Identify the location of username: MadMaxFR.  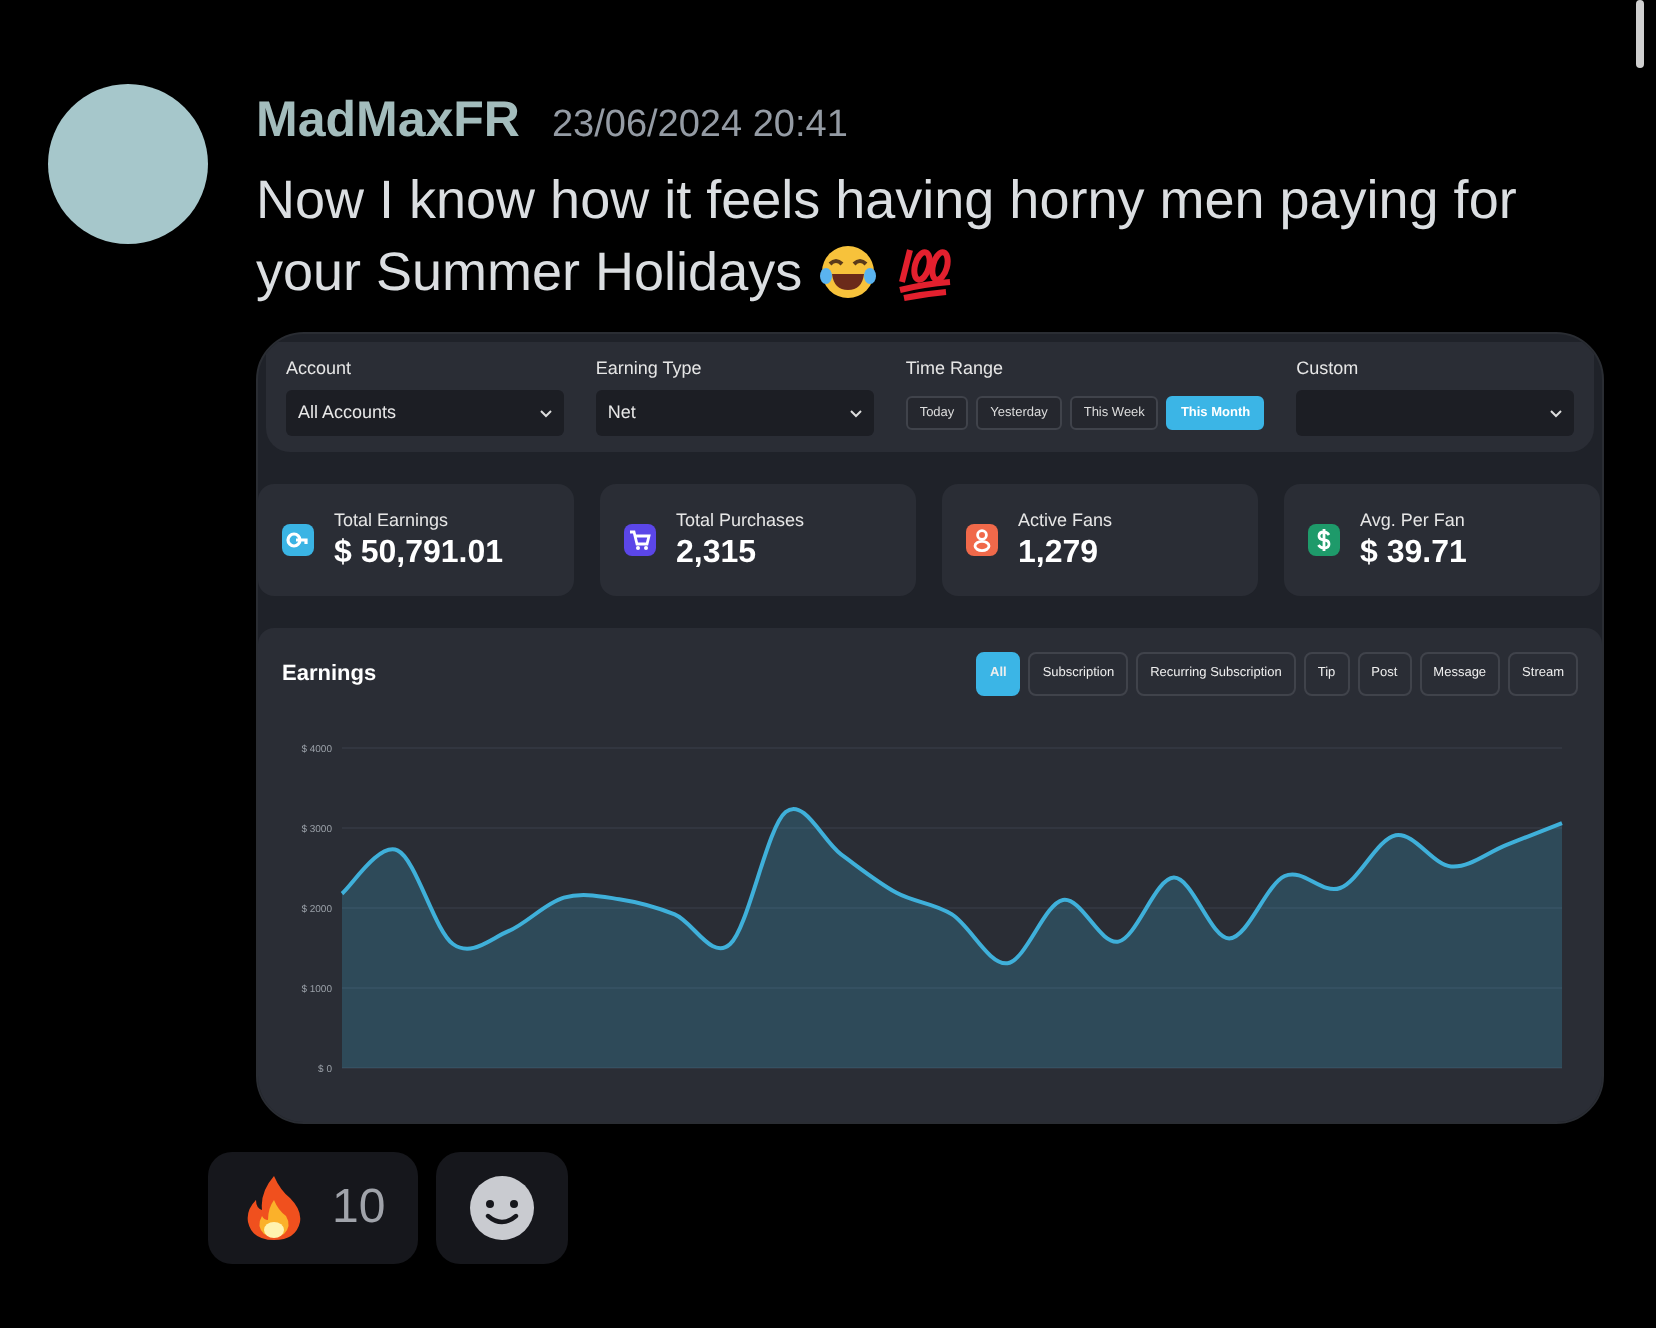
(388, 121).